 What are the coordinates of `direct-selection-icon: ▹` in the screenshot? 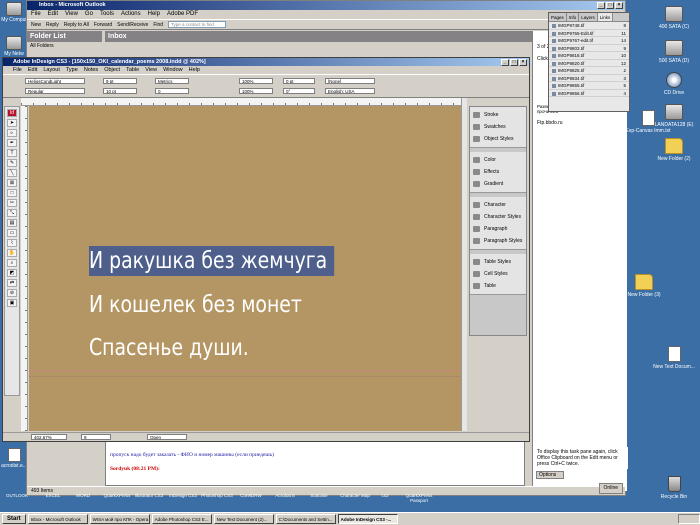 It's located at (12, 133).